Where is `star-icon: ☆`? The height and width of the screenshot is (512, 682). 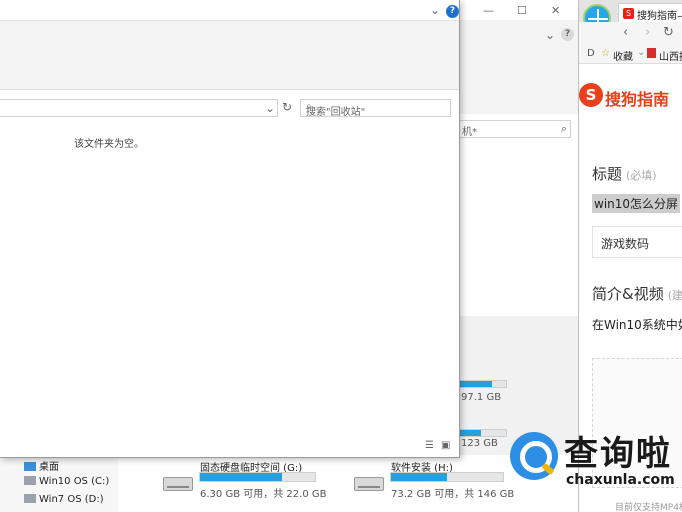
star-icon: ☆ is located at coordinates (605, 53).